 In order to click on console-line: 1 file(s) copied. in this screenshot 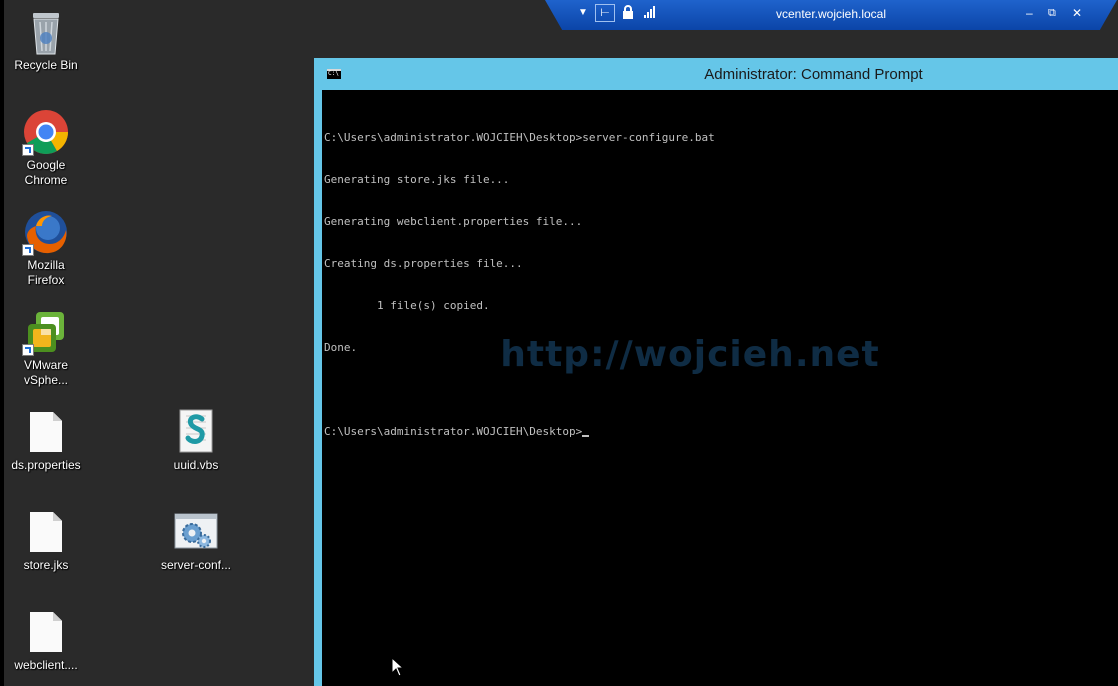, I will do `click(407, 305)`.